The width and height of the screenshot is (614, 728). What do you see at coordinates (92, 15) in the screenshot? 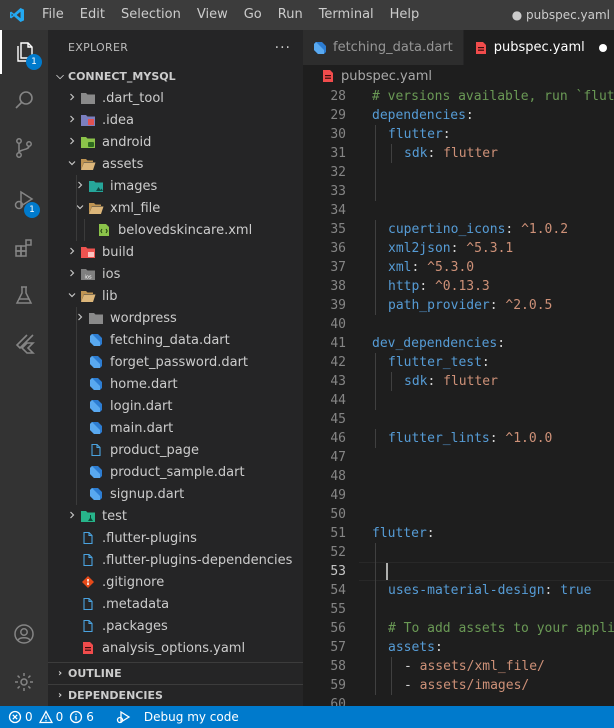
I see `menu-edit: Edit` at bounding box center [92, 15].